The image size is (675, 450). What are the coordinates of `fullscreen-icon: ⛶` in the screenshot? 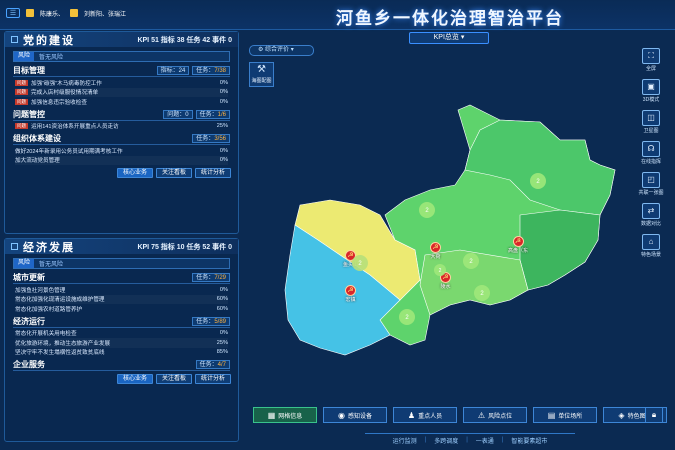 It's located at (651, 56).